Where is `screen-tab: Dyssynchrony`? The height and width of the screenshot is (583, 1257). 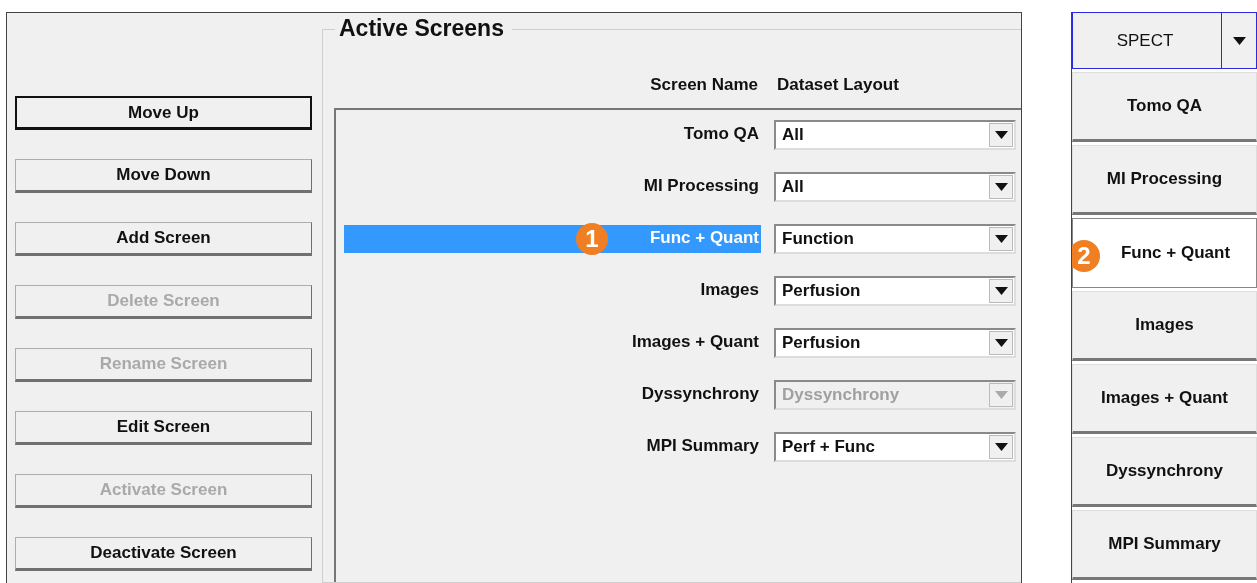
screen-tab: Dyssynchrony is located at coordinates (1164, 472).